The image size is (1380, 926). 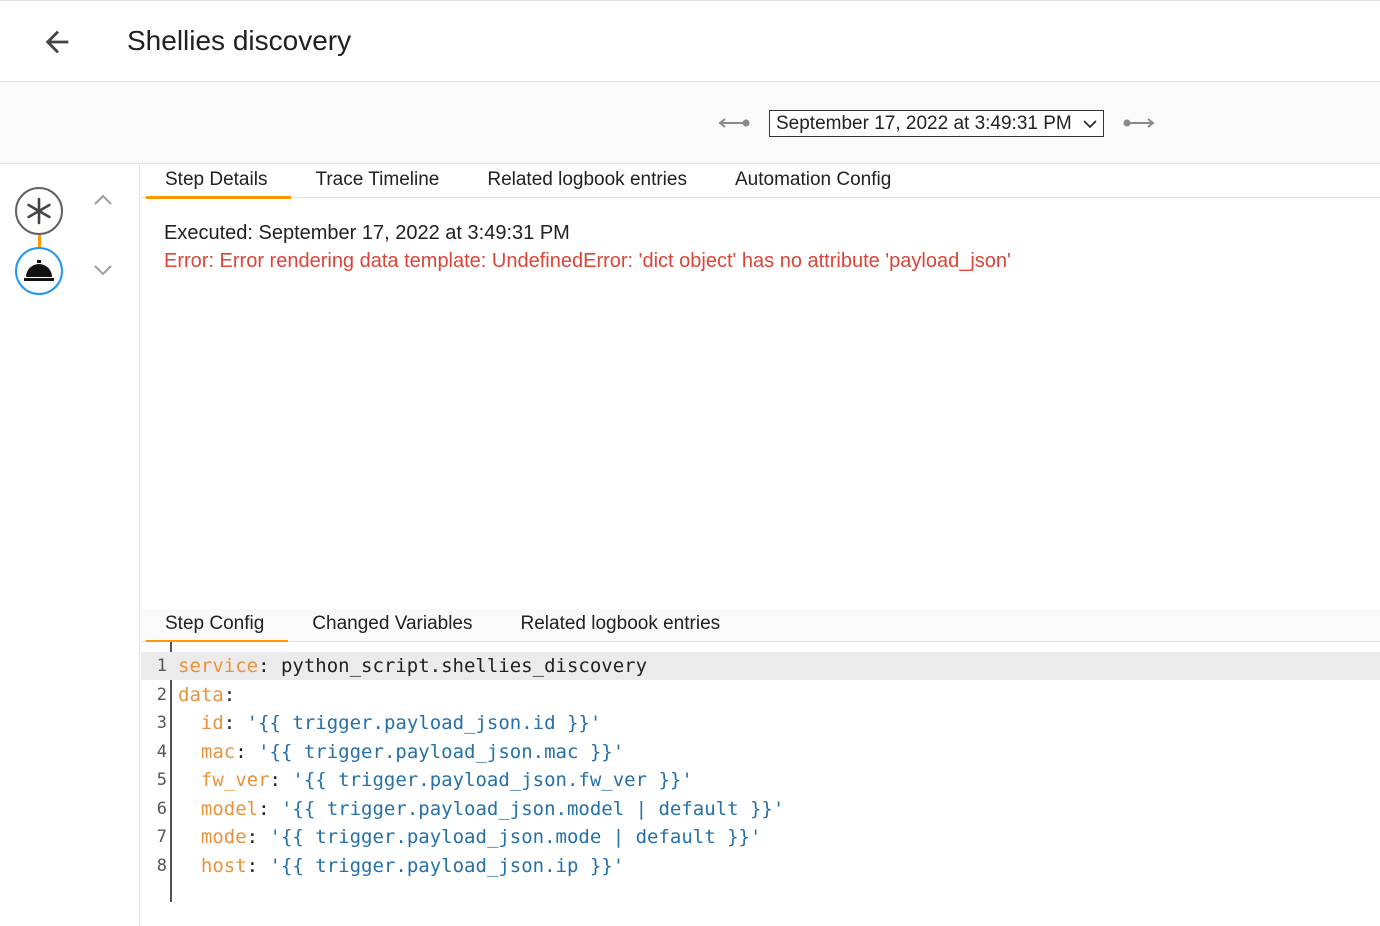 What do you see at coordinates (813, 181) in the screenshot?
I see `tab-automation-config: Automation Config` at bounding box center [813, 181].